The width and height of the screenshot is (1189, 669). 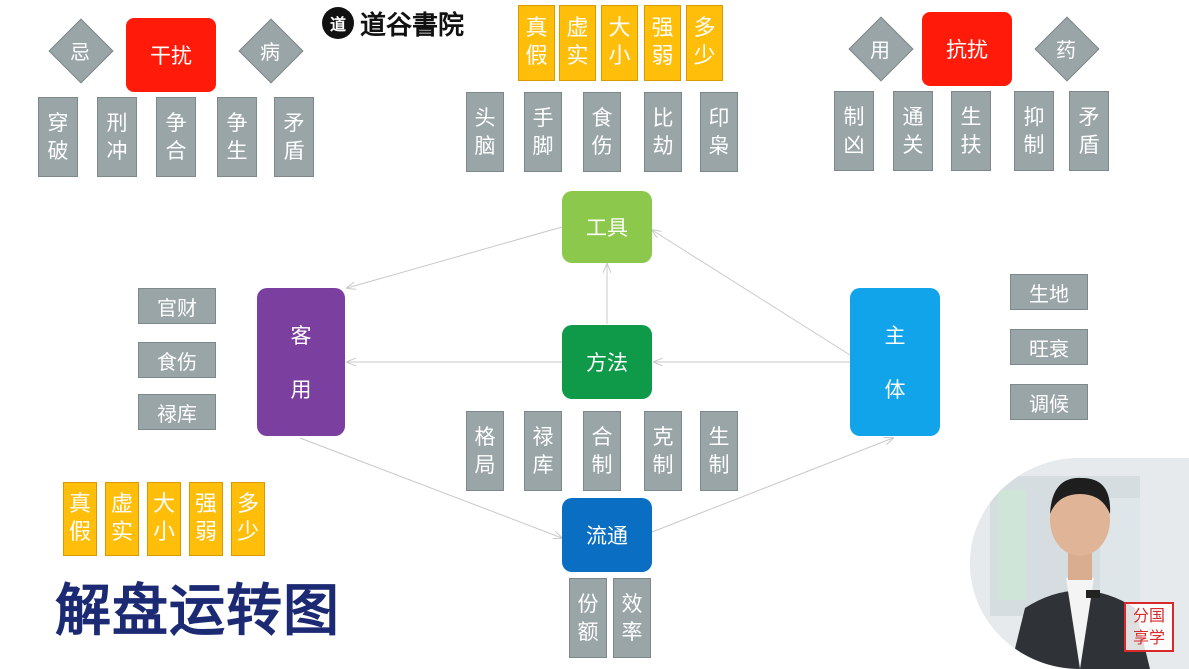 What do you see at coordinates (751, 293) in the screenshot?
I see `arrow-zhuti-to-gongju` at bounding box center [751, 293].